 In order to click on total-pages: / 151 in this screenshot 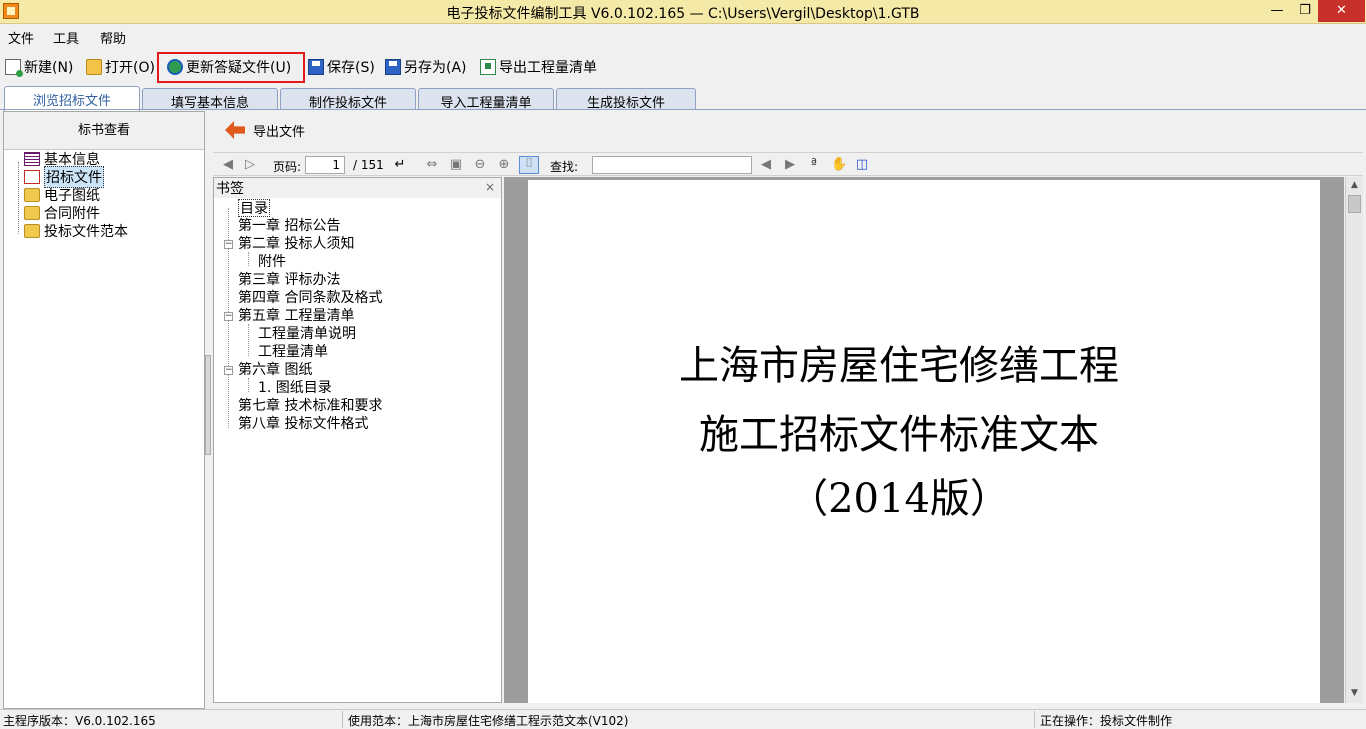, I will do `click(368, 165)`.